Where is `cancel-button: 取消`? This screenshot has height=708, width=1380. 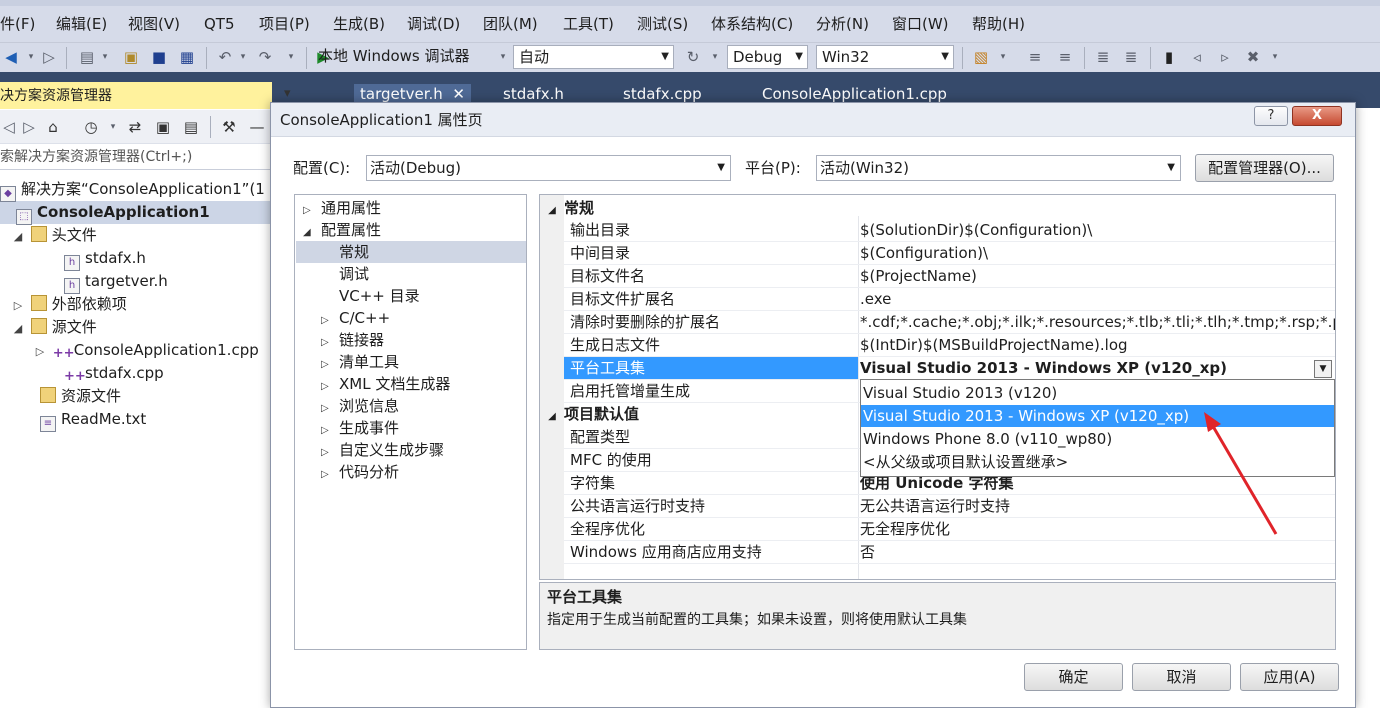
cancel-button: 取消 is located at coordinates (1181, 677).